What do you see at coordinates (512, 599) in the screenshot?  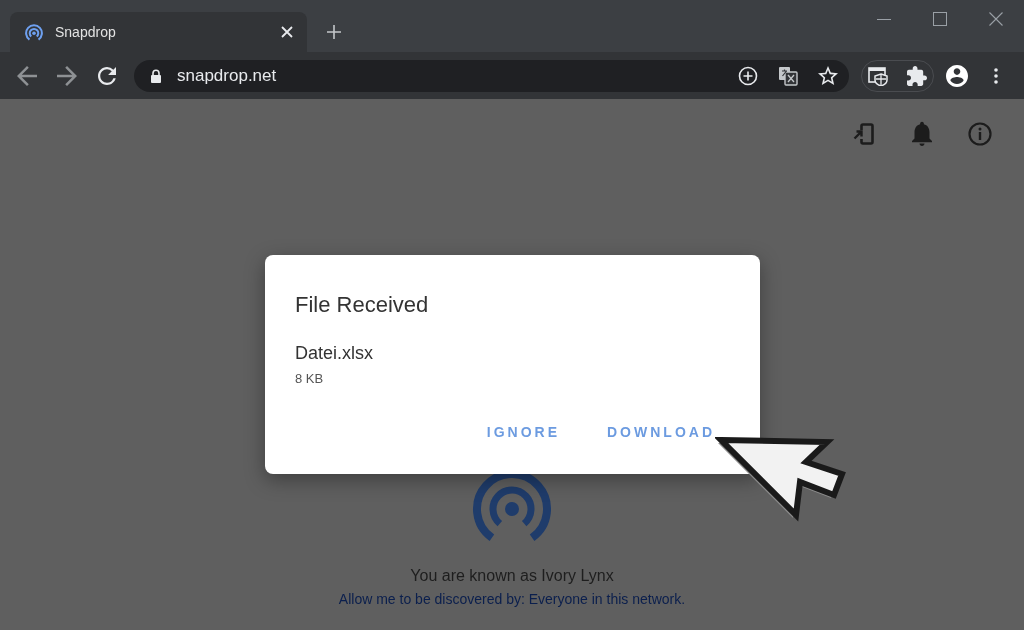 I see `discovery-link: Allow me to be discovered by: Everyone in this network.` at bounding box center [512, 599].